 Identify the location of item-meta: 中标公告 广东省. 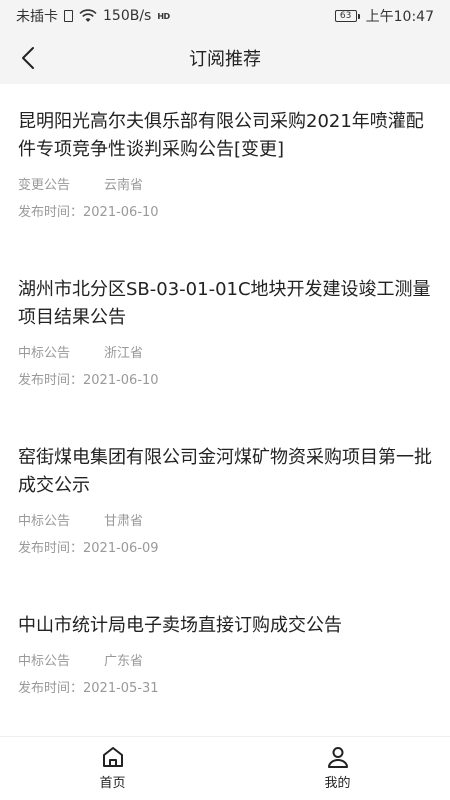
(225, 659).